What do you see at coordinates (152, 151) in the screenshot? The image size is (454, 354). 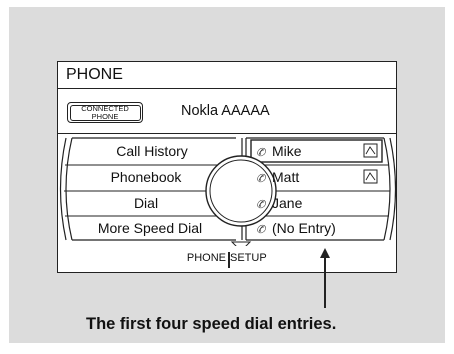 I see `menu-item-call-history: Call History` at bounding box center [152, 151].